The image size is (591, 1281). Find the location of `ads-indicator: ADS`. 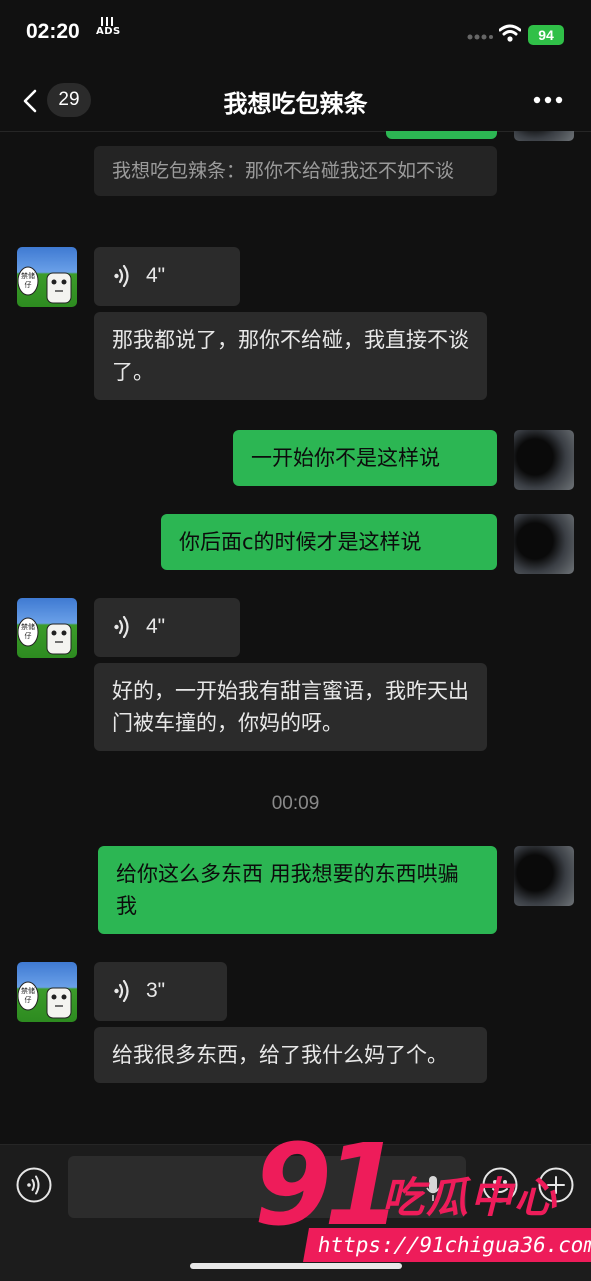

ads-indicator: ADS is located at coordinates (108, 27).